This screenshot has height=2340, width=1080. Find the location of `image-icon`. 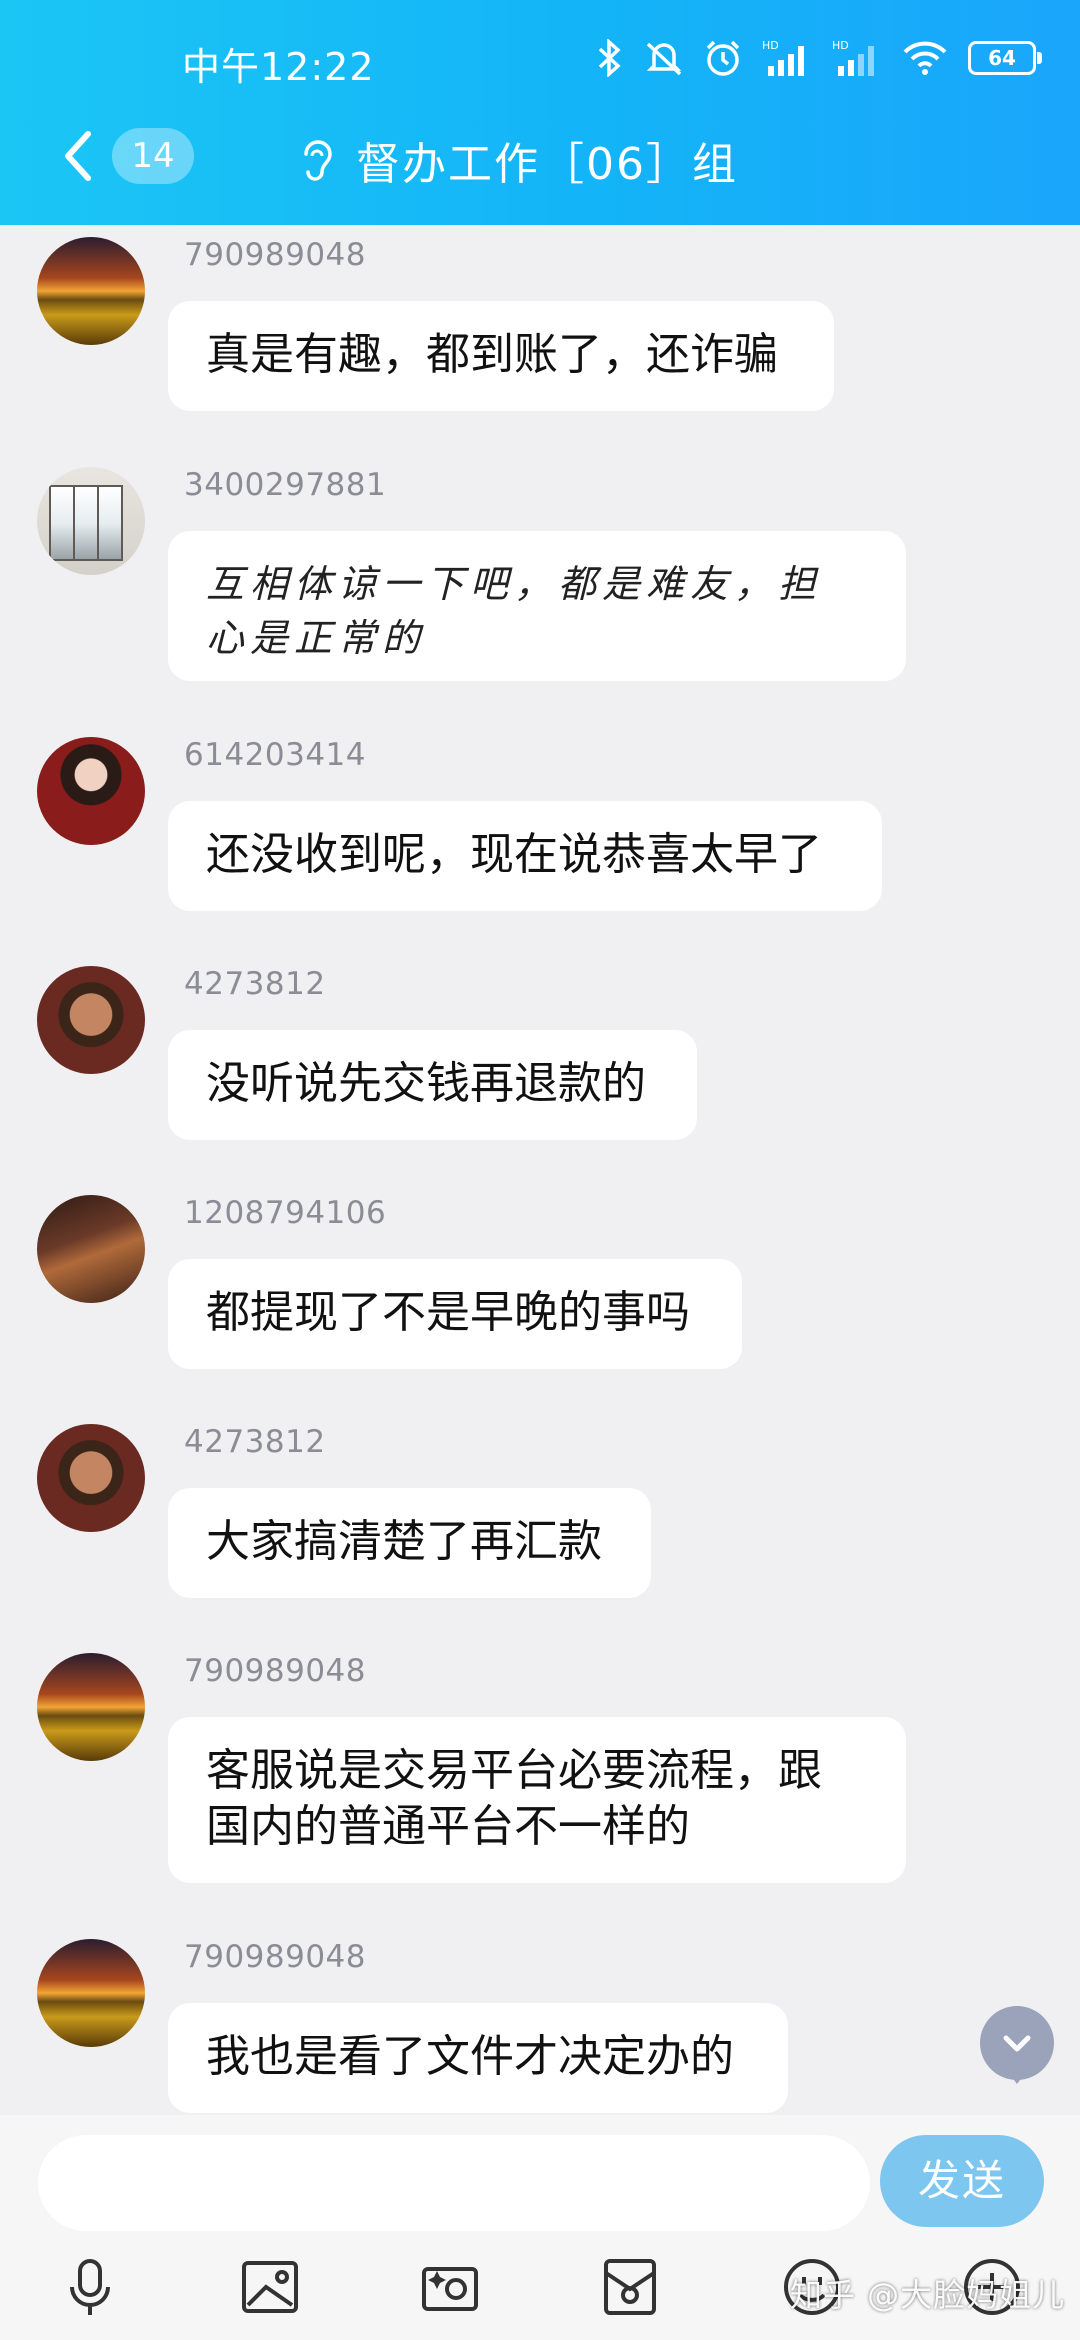

image-icon is located at coordinates (270, 2287).